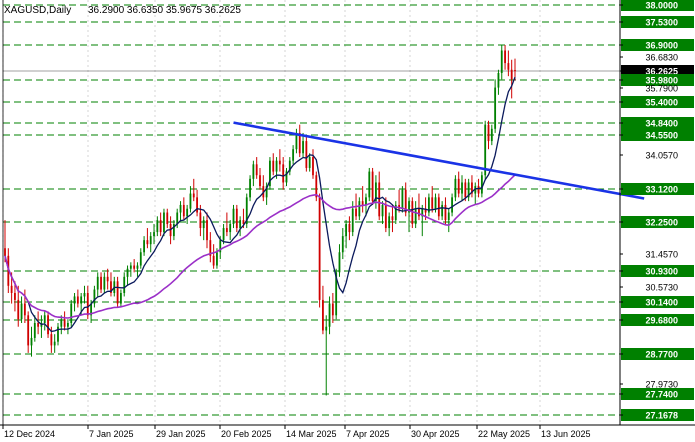  What do you see at coordinates (504, 434) in the screenshot?
I see `time-tick-label: 22 May 2025` at bounding box center [504, 434].